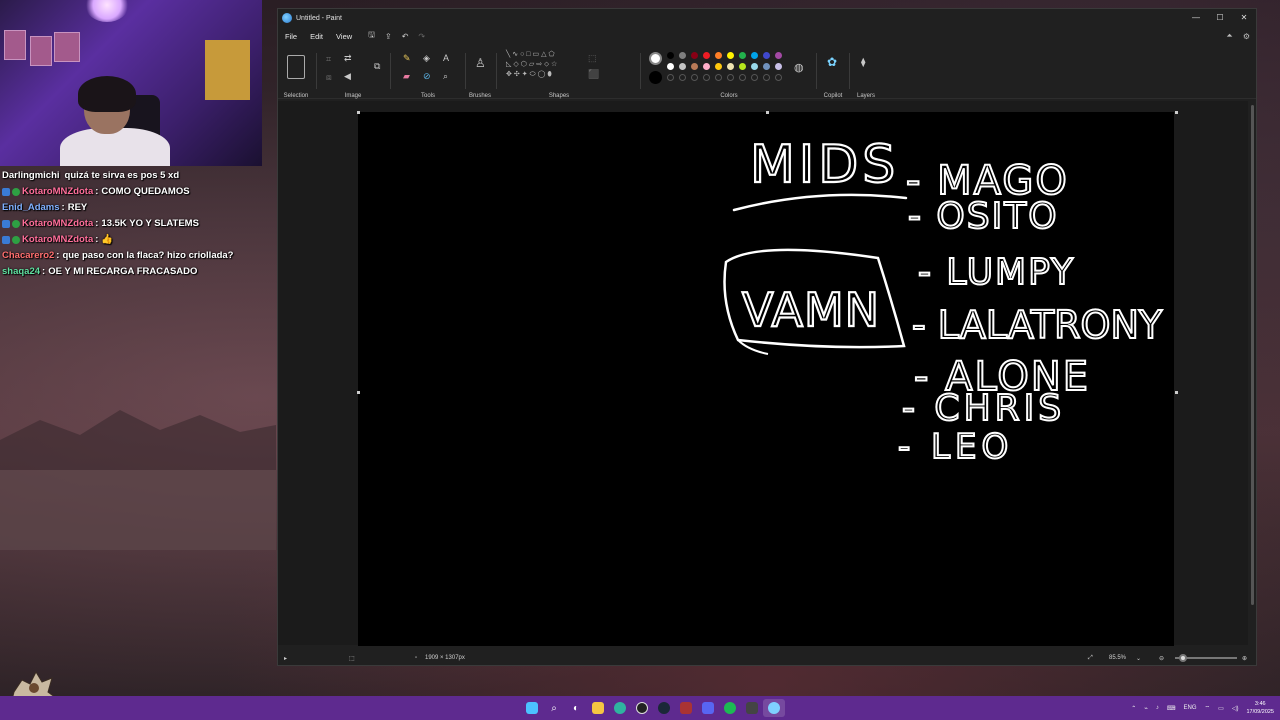 This screenshot has width=1280, height=720. I want to click on shape-fill-icon: ⬛, so click(593, 74).